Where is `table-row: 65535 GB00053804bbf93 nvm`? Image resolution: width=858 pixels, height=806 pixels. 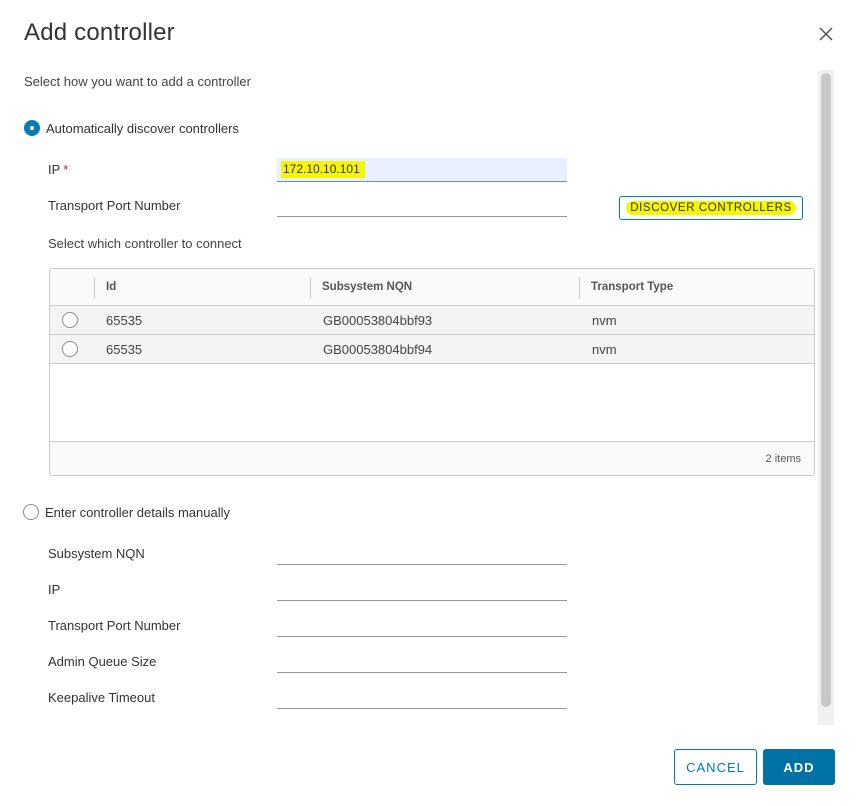 table-row: 65535 GB00053804bbf93 nvm is located at coordinates (432, 320).